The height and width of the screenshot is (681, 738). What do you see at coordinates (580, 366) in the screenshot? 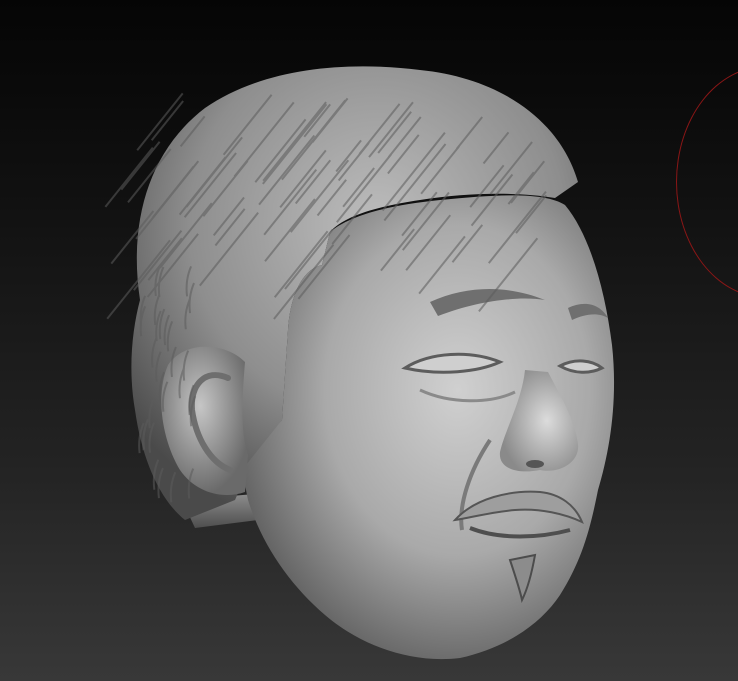
I see `eye-right` at bounding box center [580, 366].